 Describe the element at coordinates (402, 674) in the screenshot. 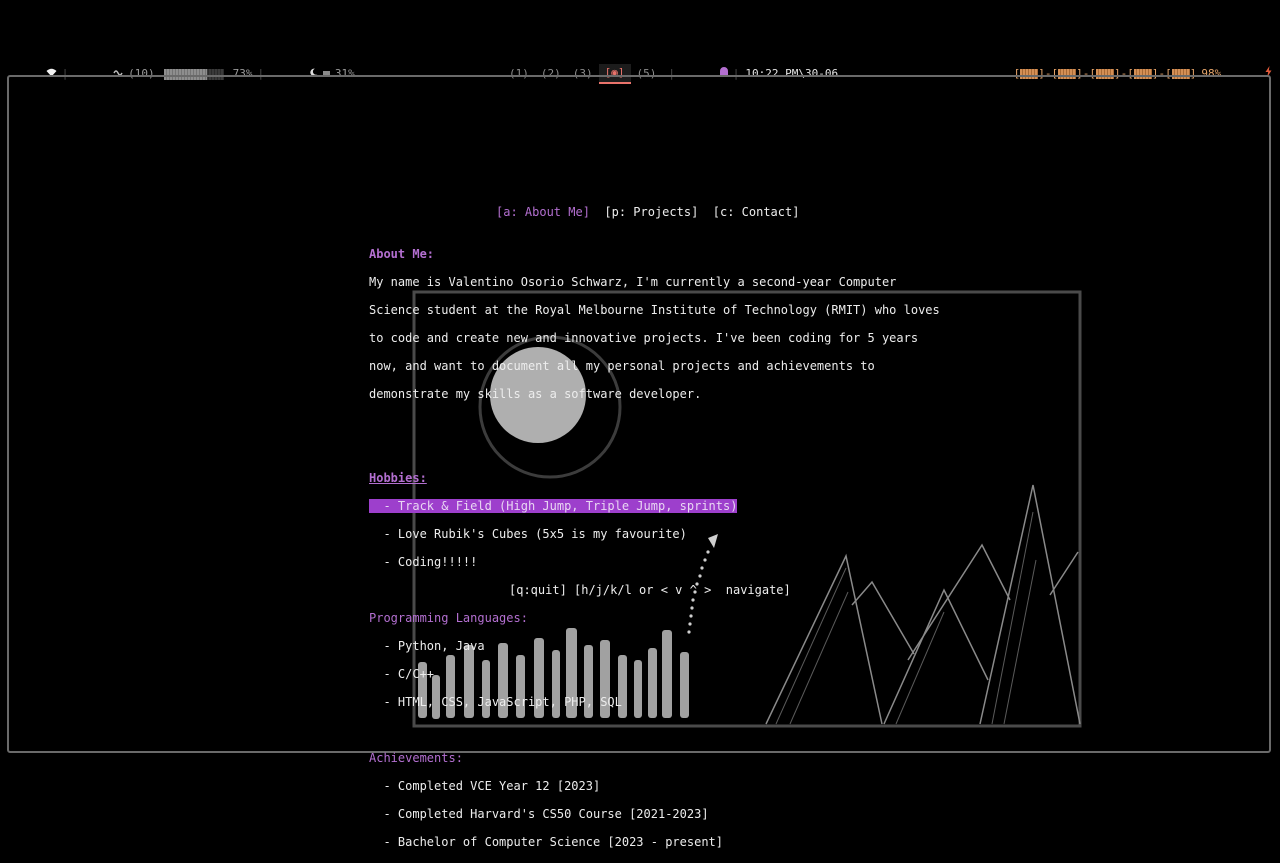

I see `language-item: - C/C++` at that location.